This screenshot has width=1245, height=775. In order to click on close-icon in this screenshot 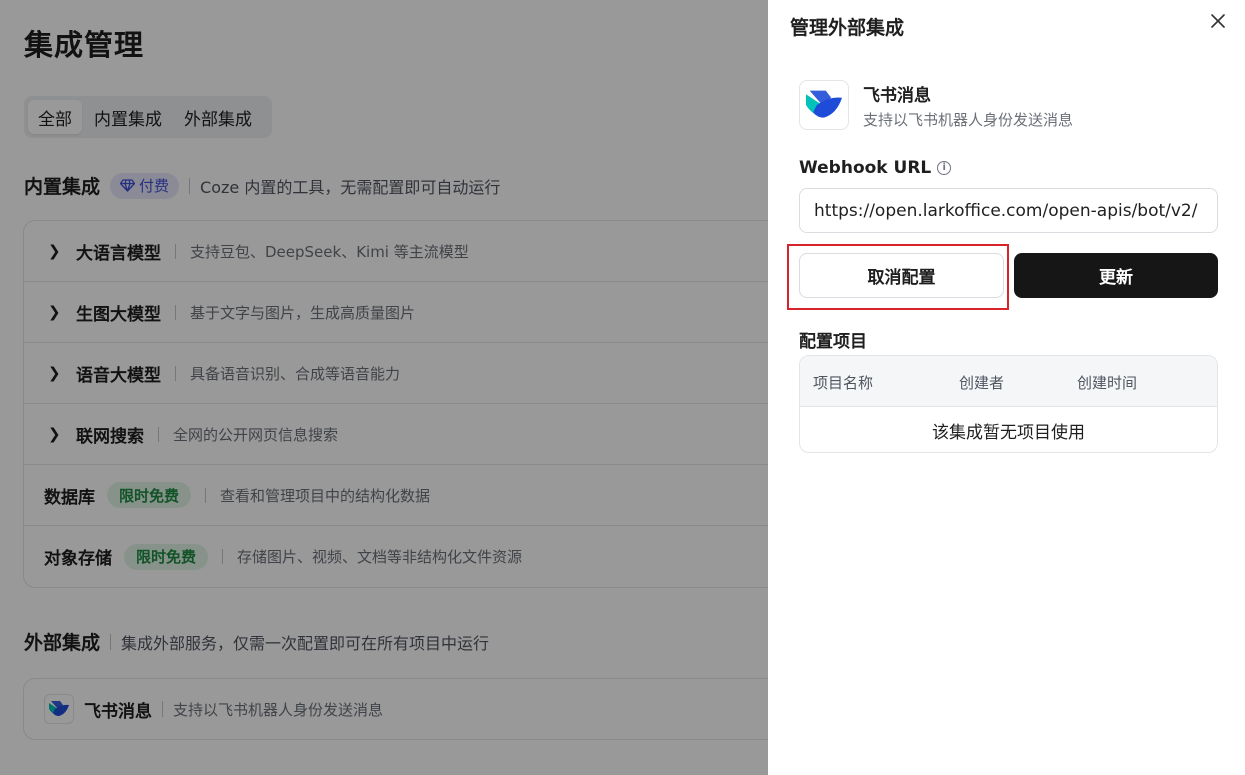, I will do `click(1218, 21)`.